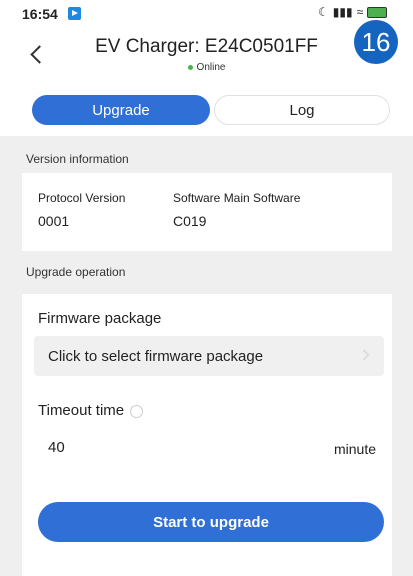 The height and width of the screenshot is (576, 413). I want to click on timeout-label-row: Timeout time, so click(91, 410).